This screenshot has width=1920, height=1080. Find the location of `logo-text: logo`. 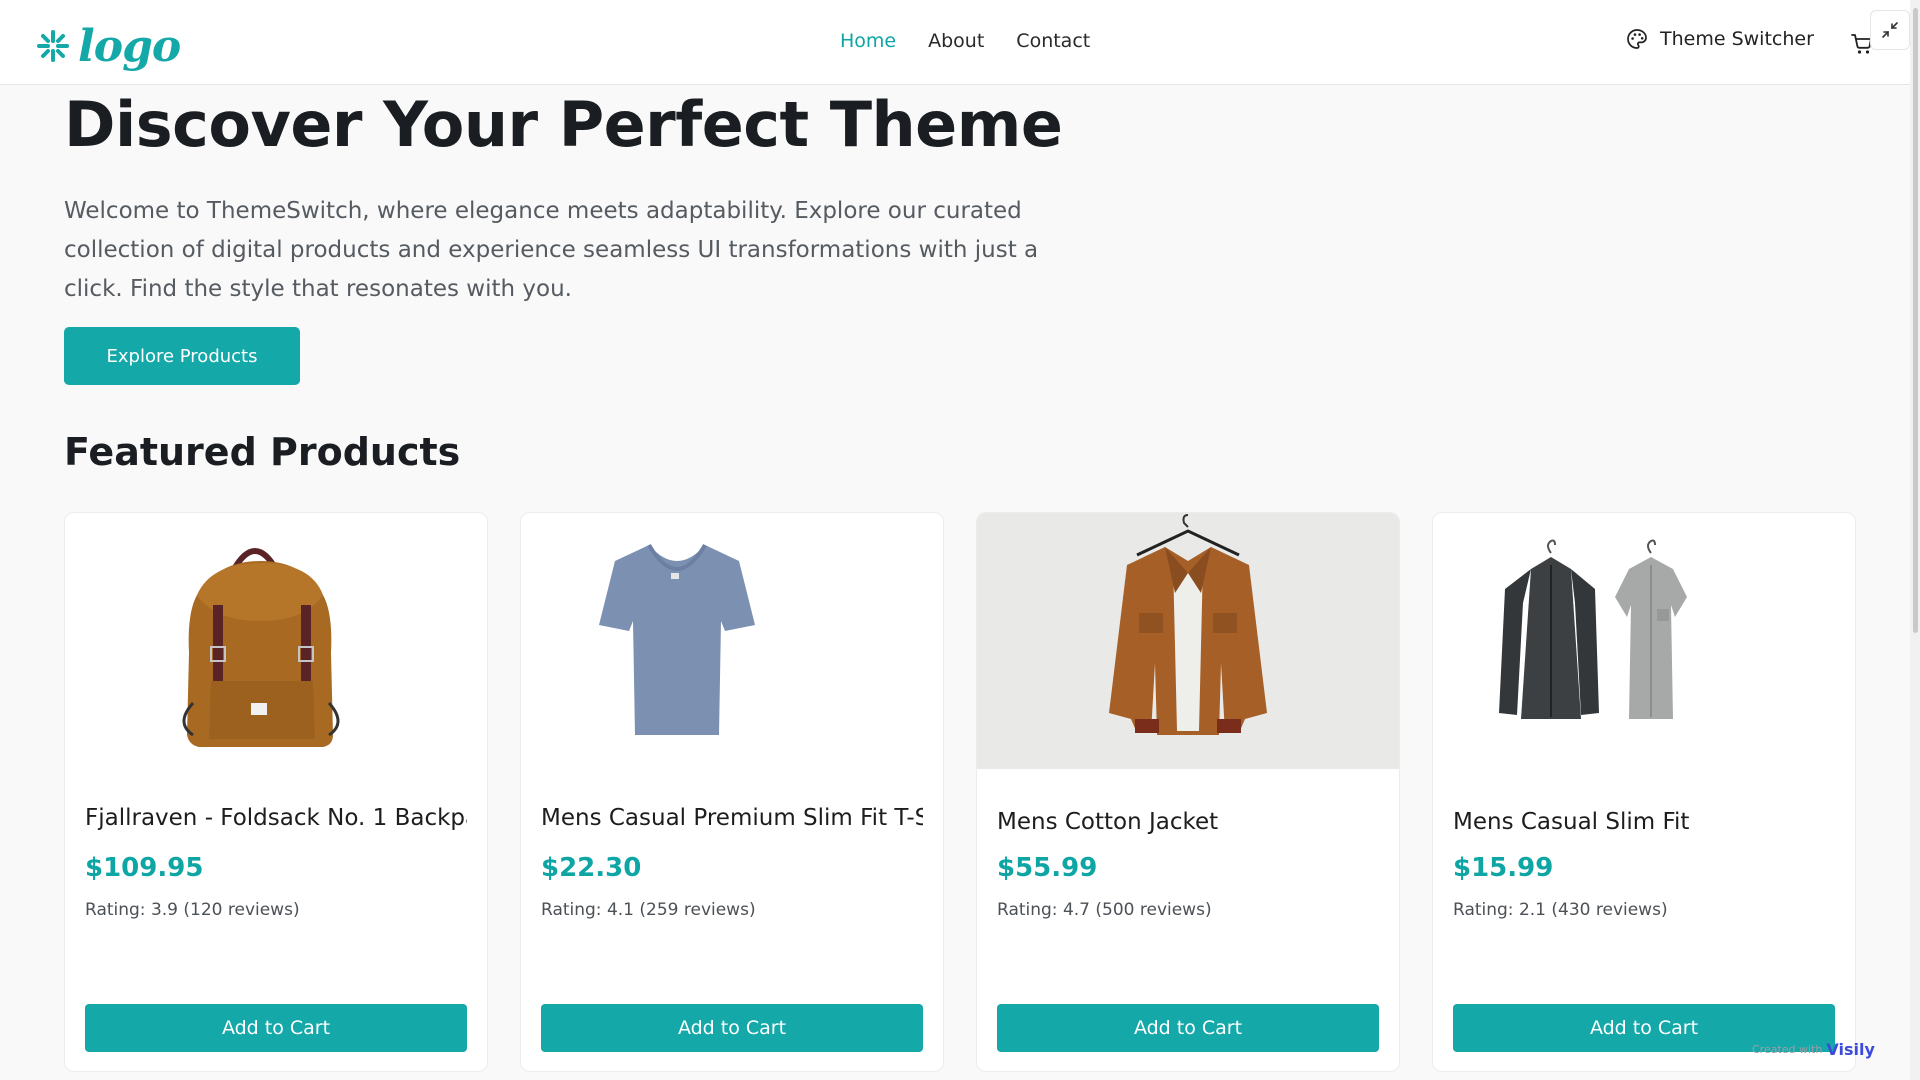

logo-text: logo is located at coordinates (129, 46).